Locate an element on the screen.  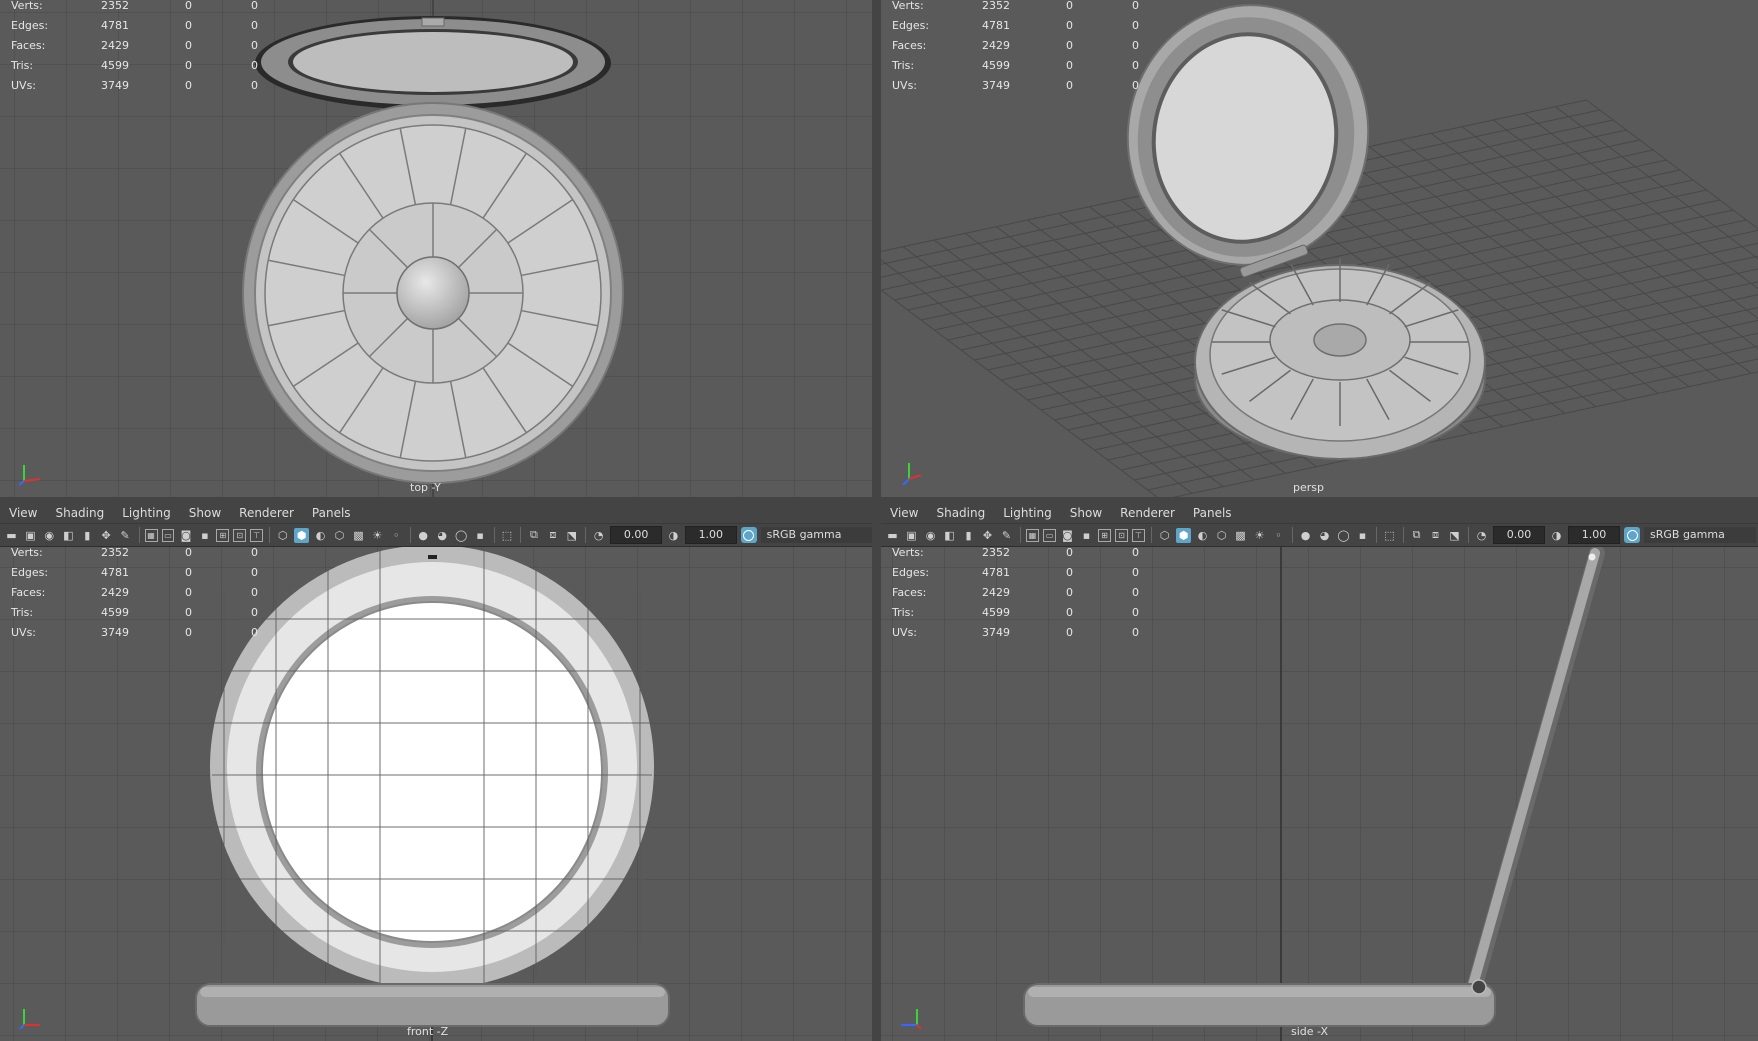
viewport-vertical-splitter is located at coordinates (876, 520).